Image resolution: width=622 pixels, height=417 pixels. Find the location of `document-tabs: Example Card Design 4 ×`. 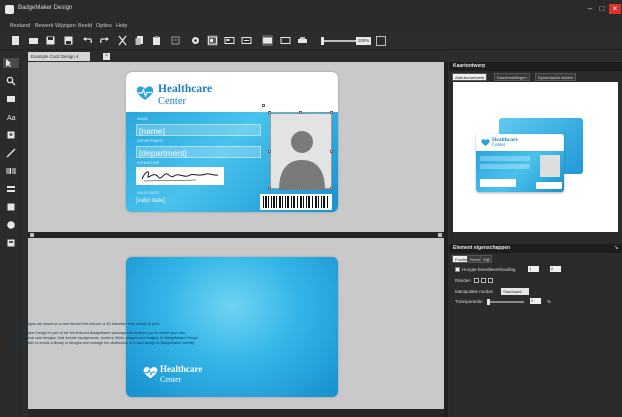

document-tabs: Example Card Design 4 × is located at coordinates (235, 55).